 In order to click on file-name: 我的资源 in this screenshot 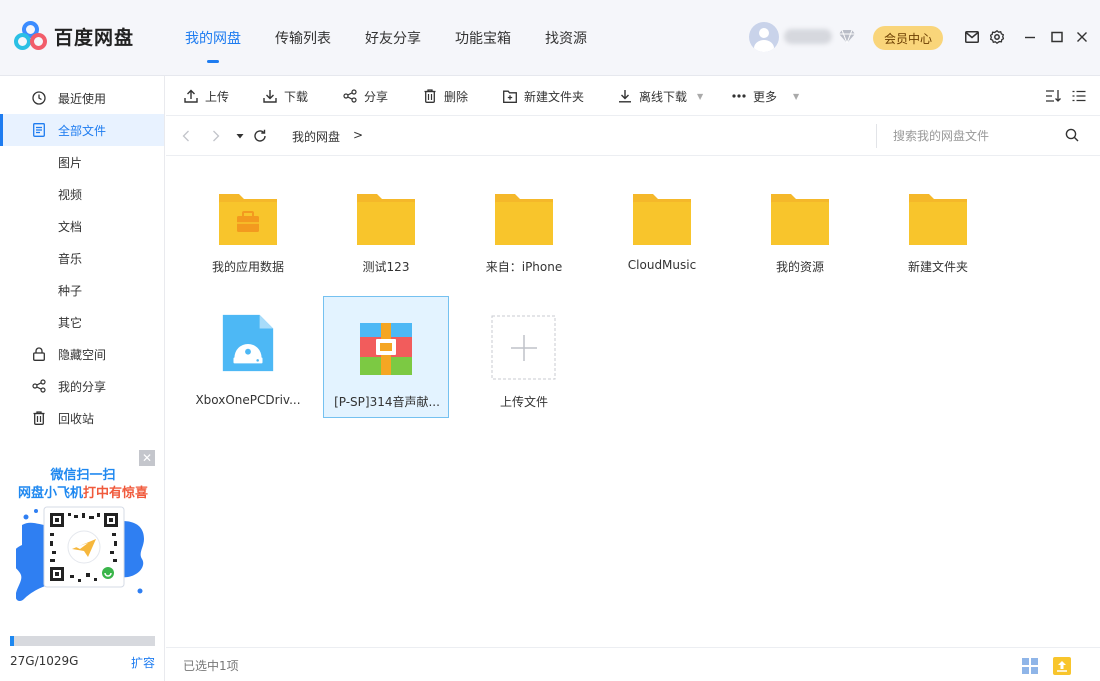, I will do `click(800, 266)`.